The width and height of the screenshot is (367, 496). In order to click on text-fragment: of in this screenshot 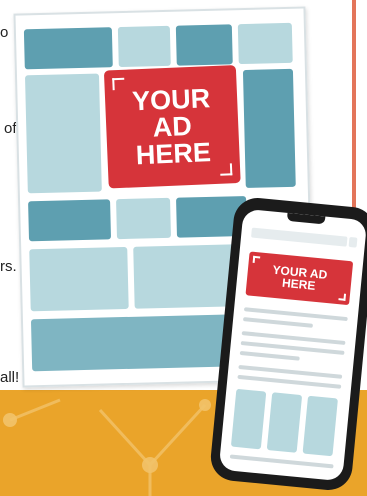, I will do `click(10, 128)`.